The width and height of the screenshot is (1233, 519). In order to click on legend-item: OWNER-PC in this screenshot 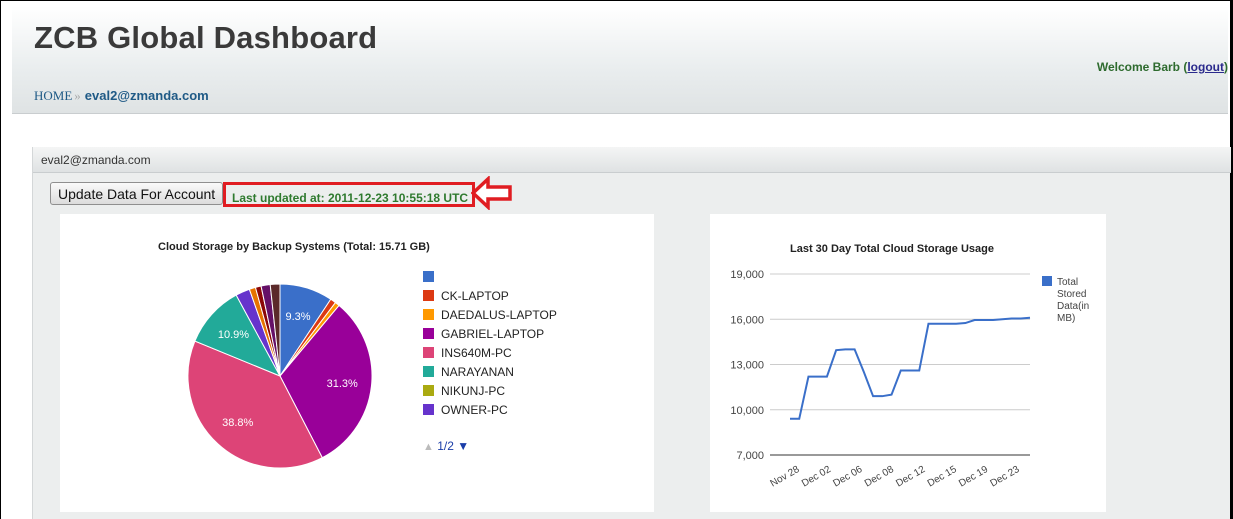, I will do `click(465, 411)`.